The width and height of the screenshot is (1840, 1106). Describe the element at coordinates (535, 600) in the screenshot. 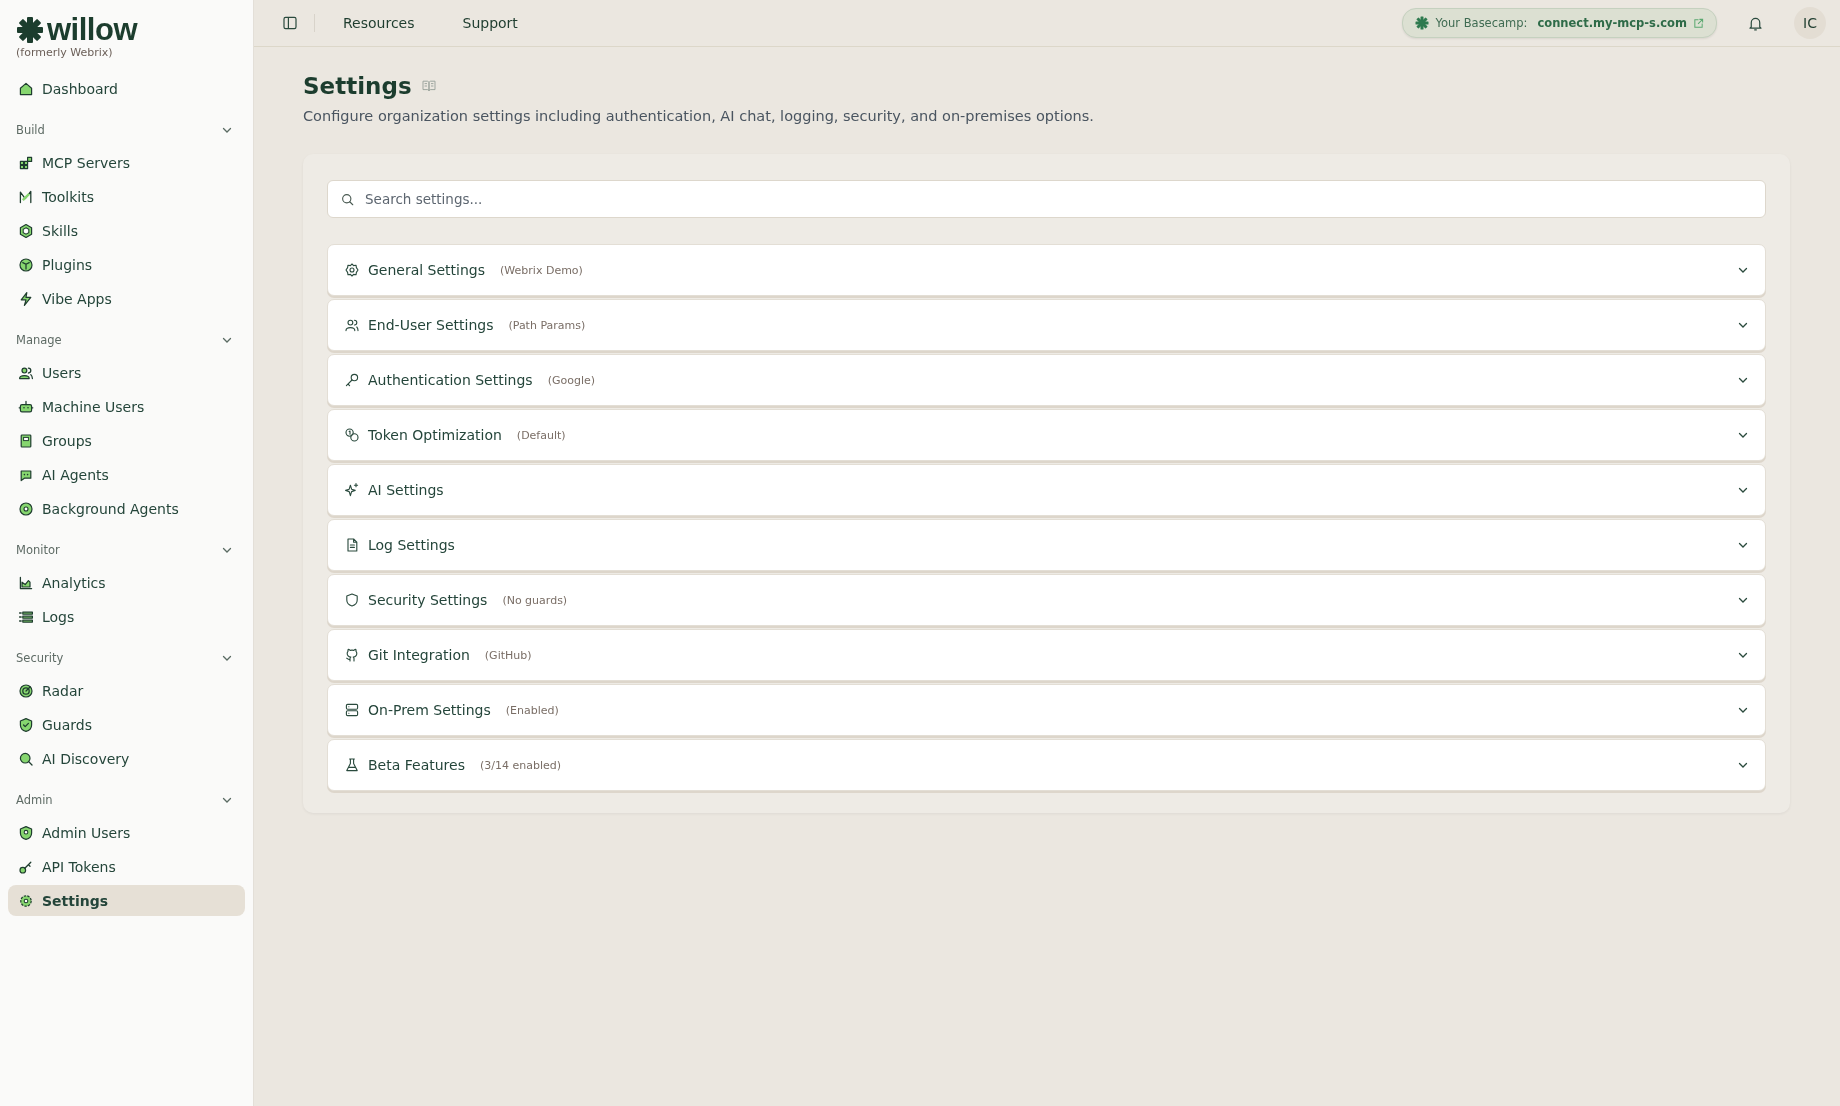

I see `section-summary: (No guards)` at that location.